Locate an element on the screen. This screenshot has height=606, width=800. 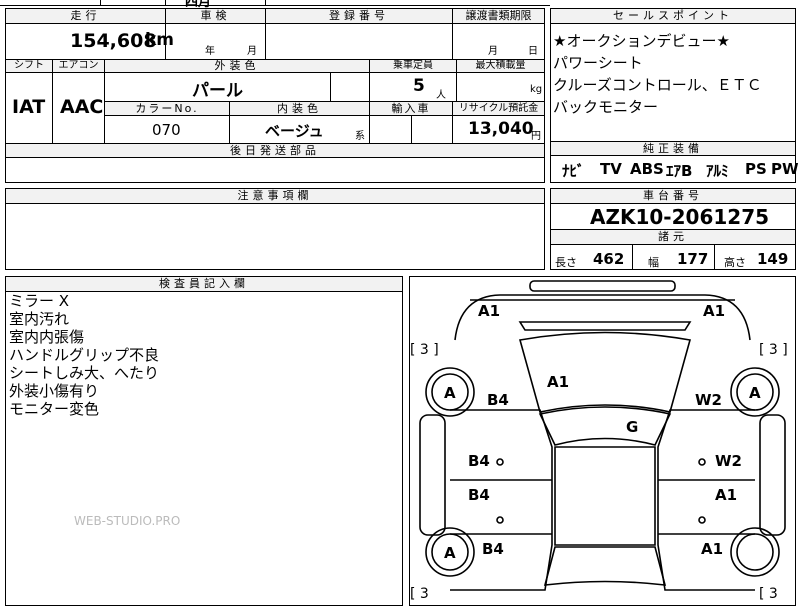
mark-roof: G is located at coordinates (632, 427).